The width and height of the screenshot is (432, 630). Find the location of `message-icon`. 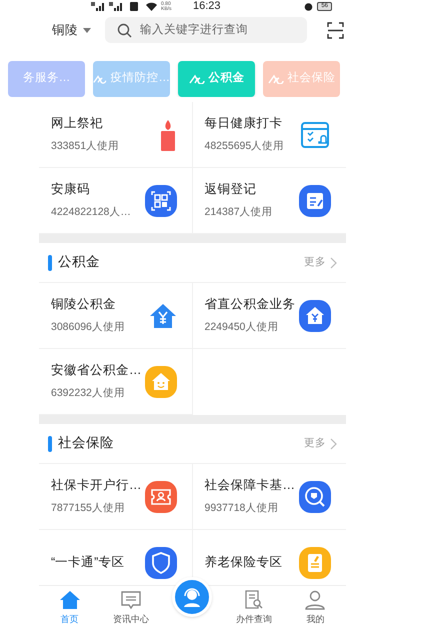

message-icon is located at coordinates (131, 600).